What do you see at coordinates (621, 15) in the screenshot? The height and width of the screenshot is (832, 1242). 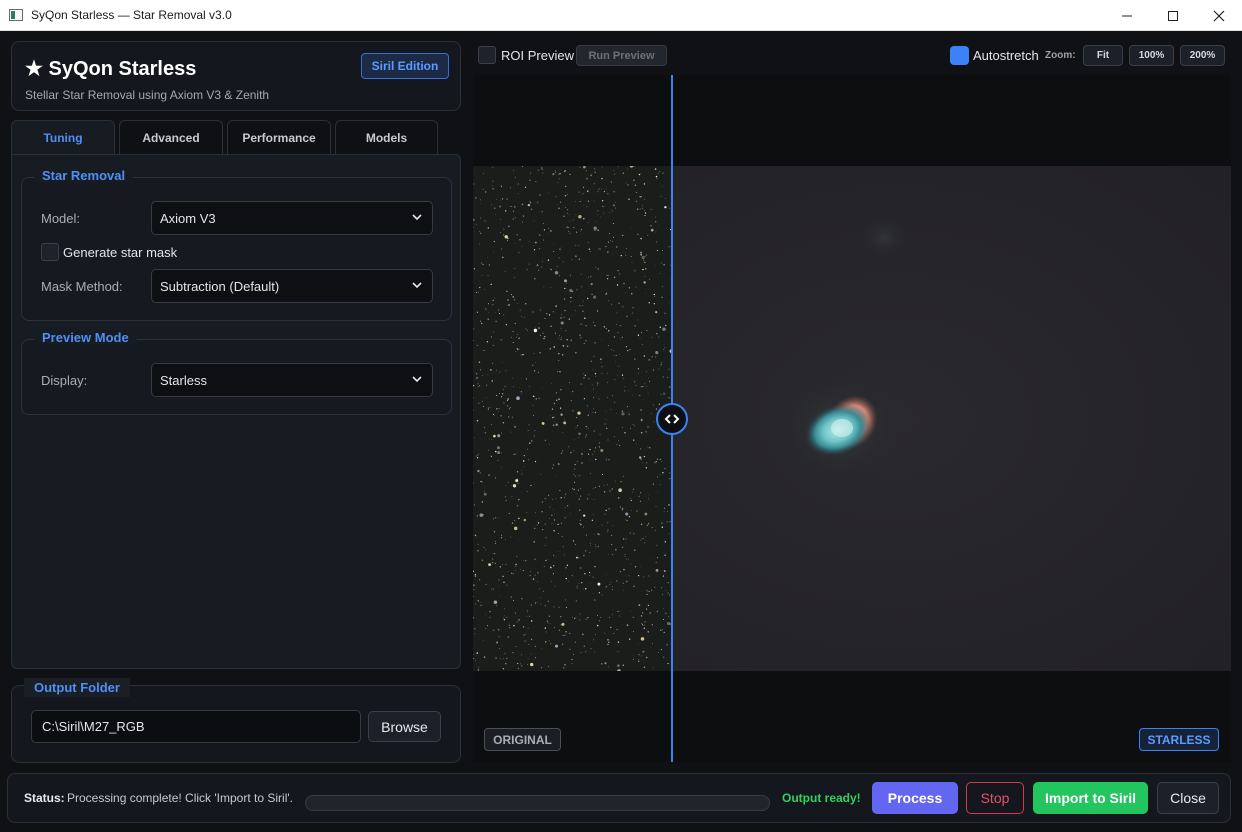 I see `window-titlebar: SyQon Starless — Star Removal v3.0` at bounding box center [621, 15].